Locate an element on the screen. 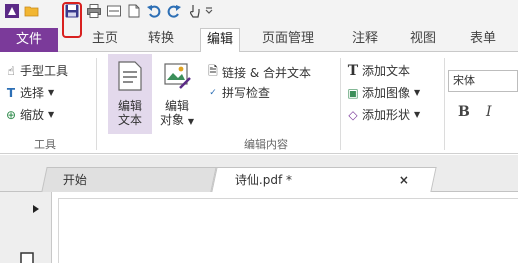 Image resolution: width=518 pixels, height=263 pixels. add-text-button: T 添加文本 is located at coordinates (378, 70).